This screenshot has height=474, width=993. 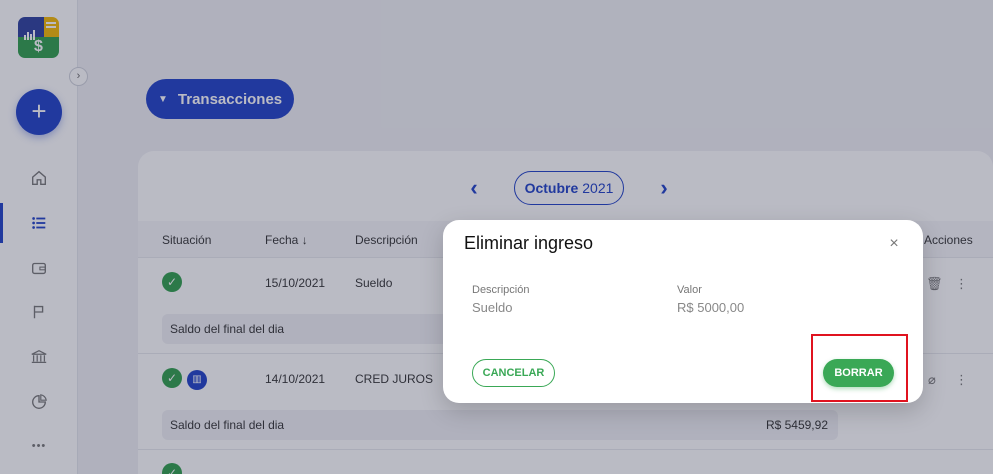 I want to click on value-label: Valor, so click(x=689, y=290).